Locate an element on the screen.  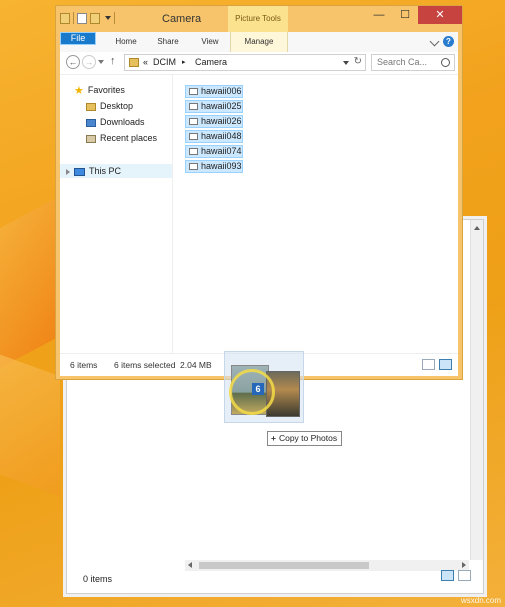
plus-icon: + is located at coordinates (273, 438).